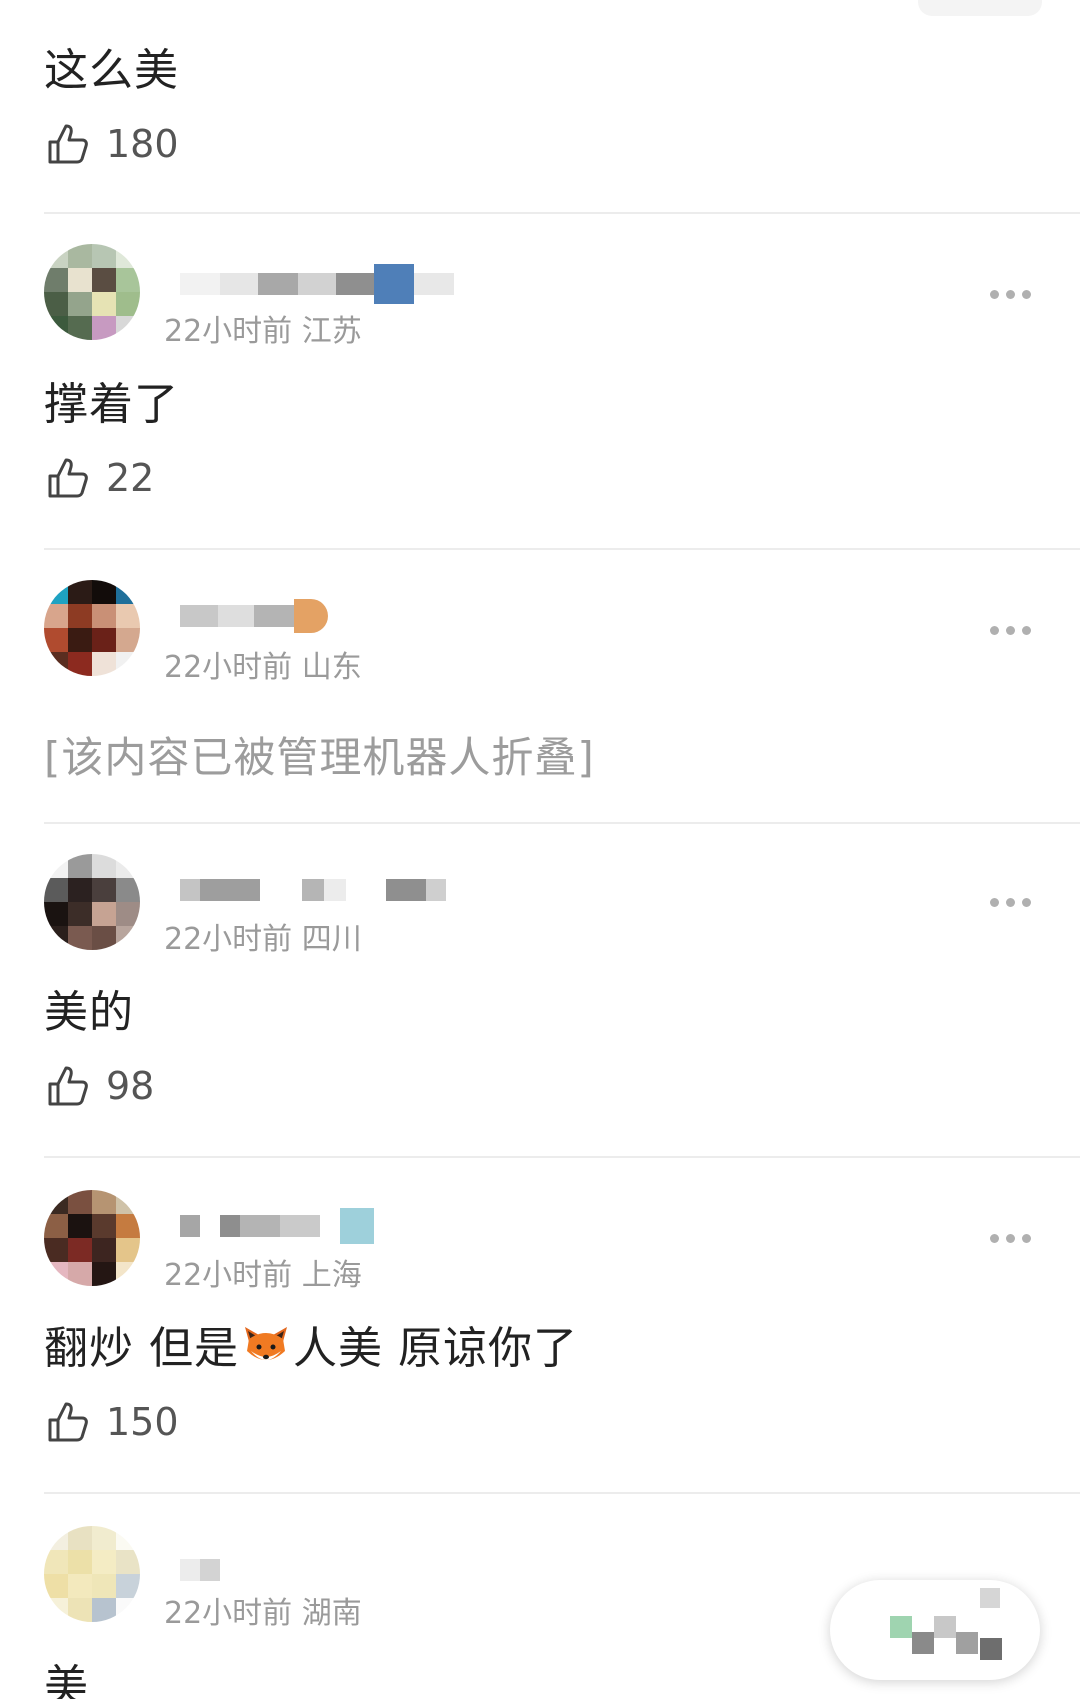 This screenshot has width=1080, height=1699. Describe the element at coordinates (130, 1086) in the screenshot. I see `like-count: 98` at that location.